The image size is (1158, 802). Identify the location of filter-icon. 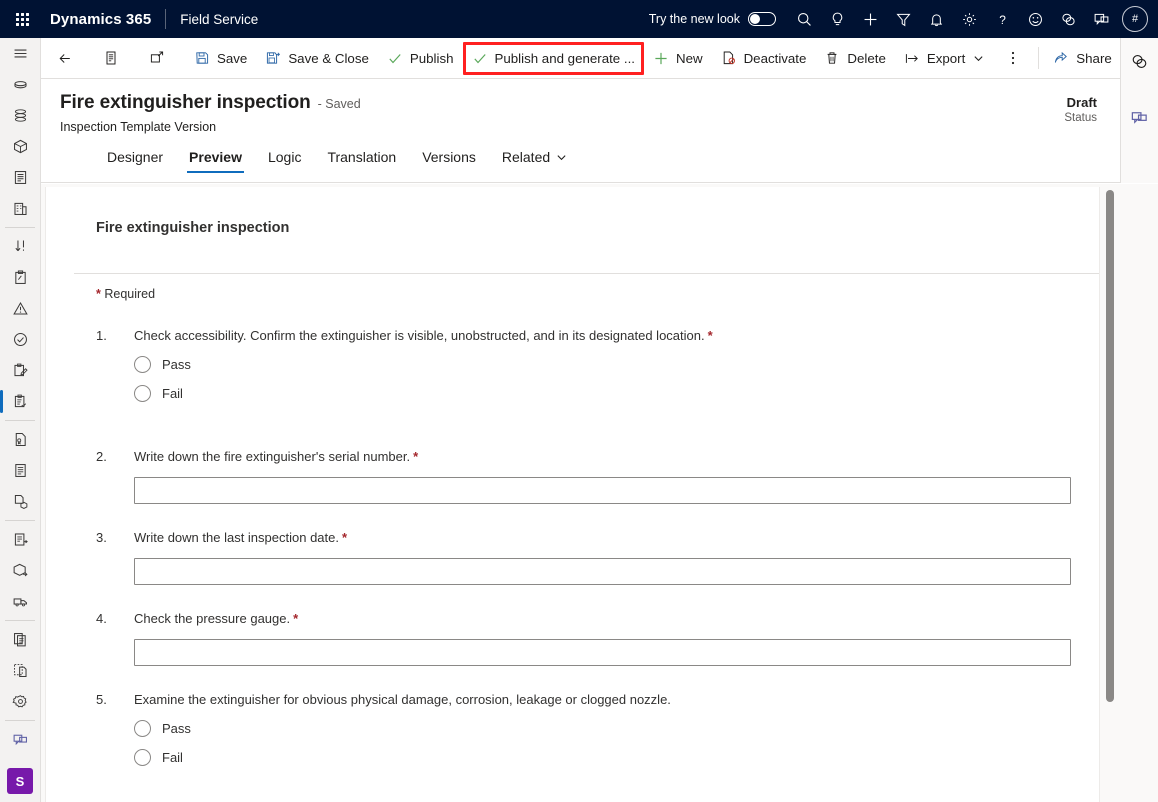
(903, 19).